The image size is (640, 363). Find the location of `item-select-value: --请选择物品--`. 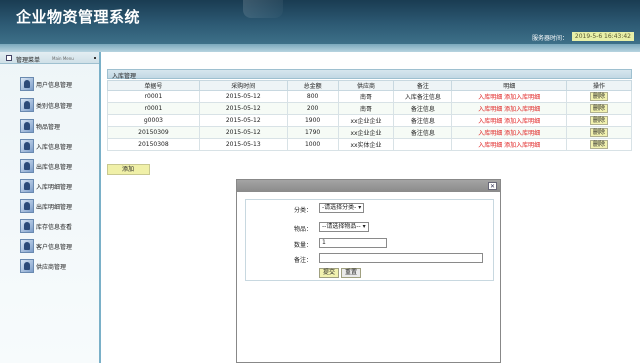

item-select-value: --请选择物品-- is located at coordinates (341, 226).